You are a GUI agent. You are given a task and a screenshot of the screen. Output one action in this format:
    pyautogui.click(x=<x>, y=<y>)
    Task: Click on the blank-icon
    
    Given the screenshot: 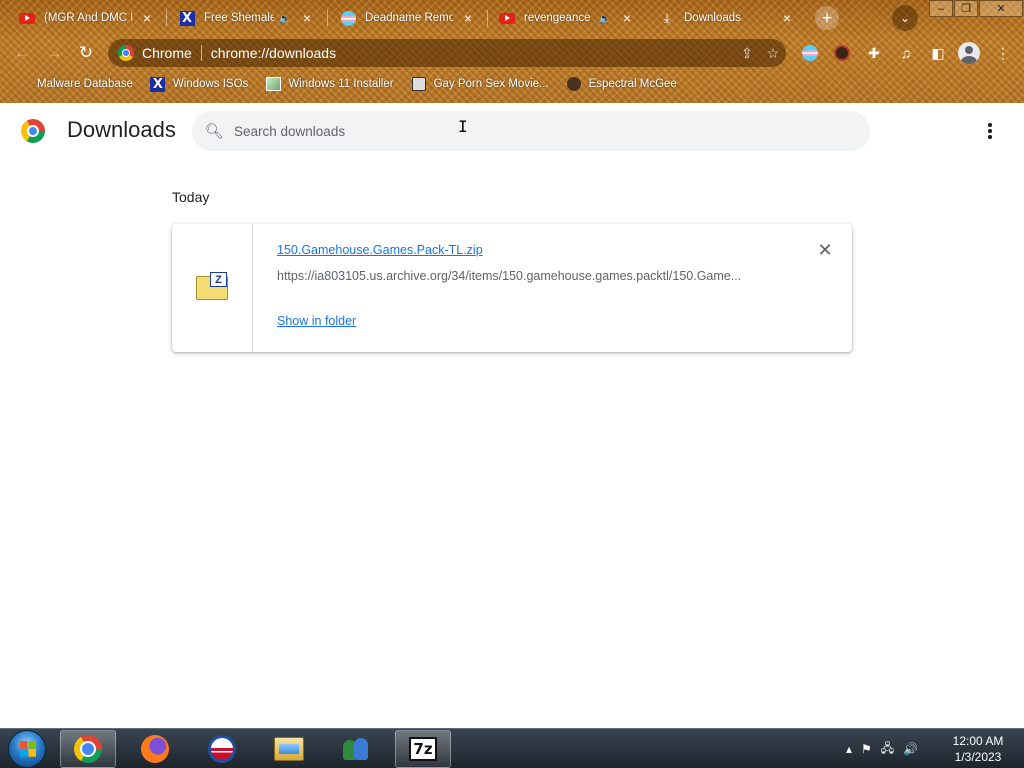 What is the action you would take?
    pyautogui.click(x=22, y=84)
    